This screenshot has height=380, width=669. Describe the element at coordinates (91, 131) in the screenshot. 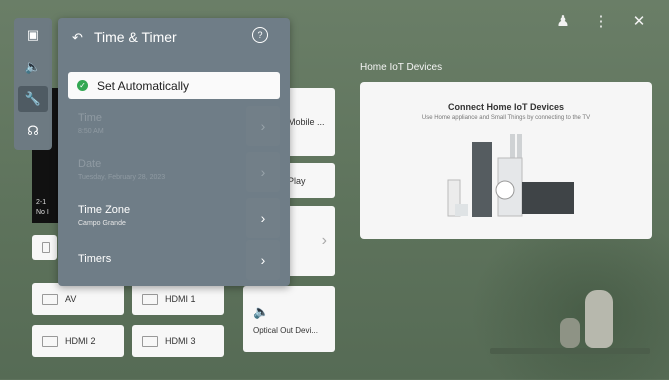

I see `time-value: 8:50 AM` at that location.